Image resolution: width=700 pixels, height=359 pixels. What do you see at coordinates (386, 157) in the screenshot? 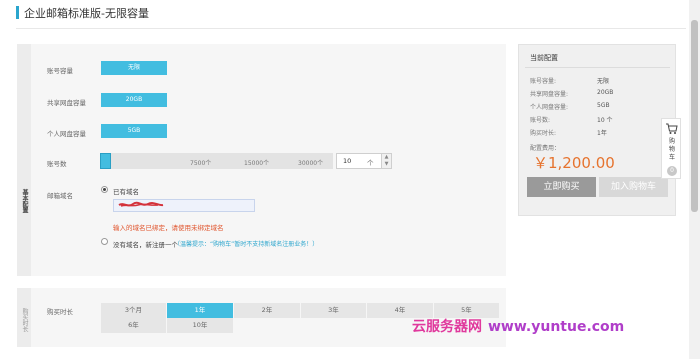
I see `stepper-up-icon: ▲` at bounding box center [386, 157].